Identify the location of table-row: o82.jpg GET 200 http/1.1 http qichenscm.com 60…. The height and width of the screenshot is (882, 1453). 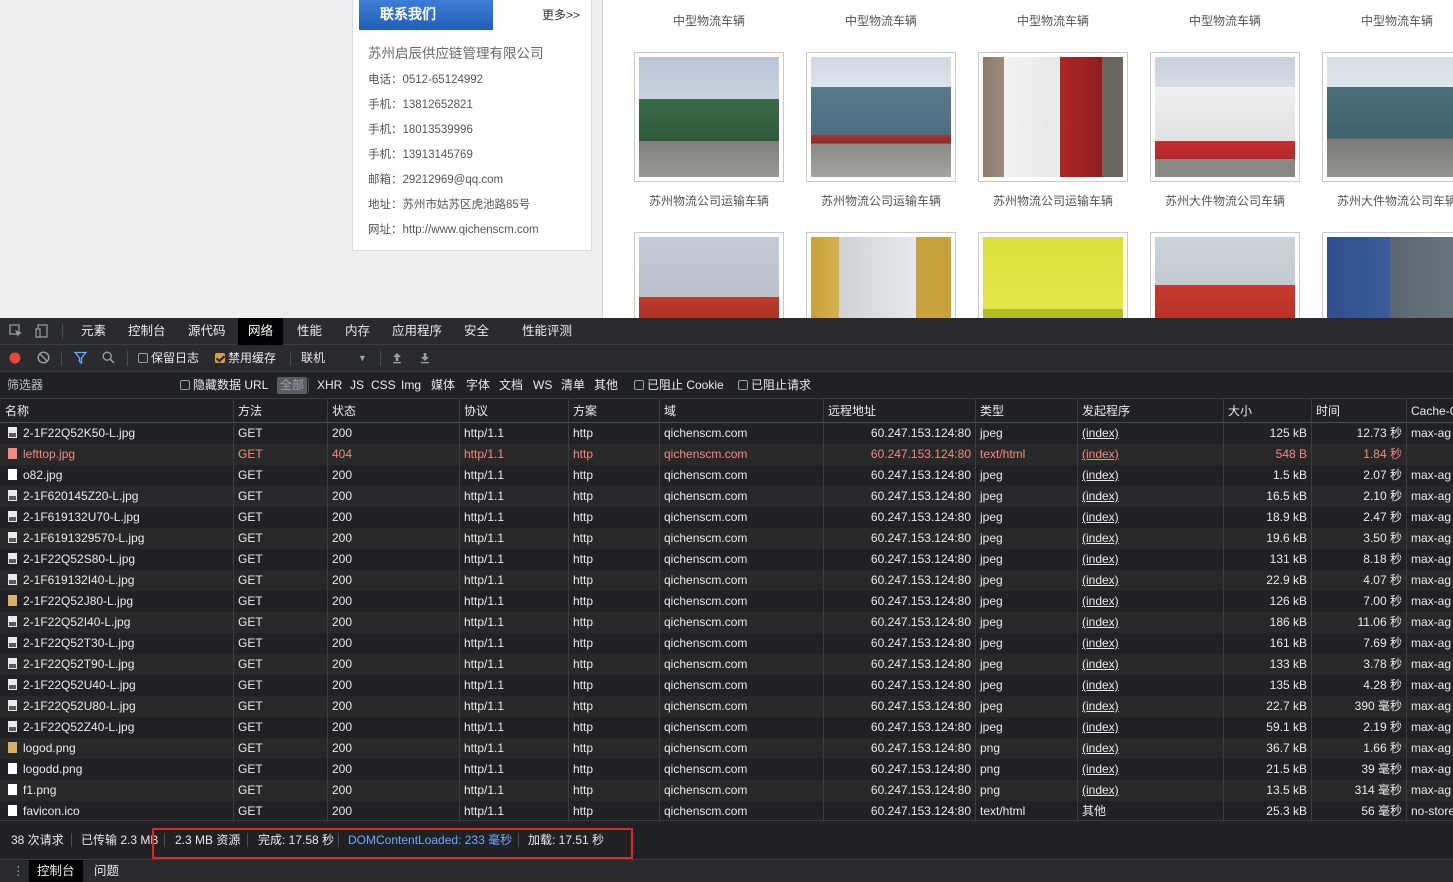
(726, 475).